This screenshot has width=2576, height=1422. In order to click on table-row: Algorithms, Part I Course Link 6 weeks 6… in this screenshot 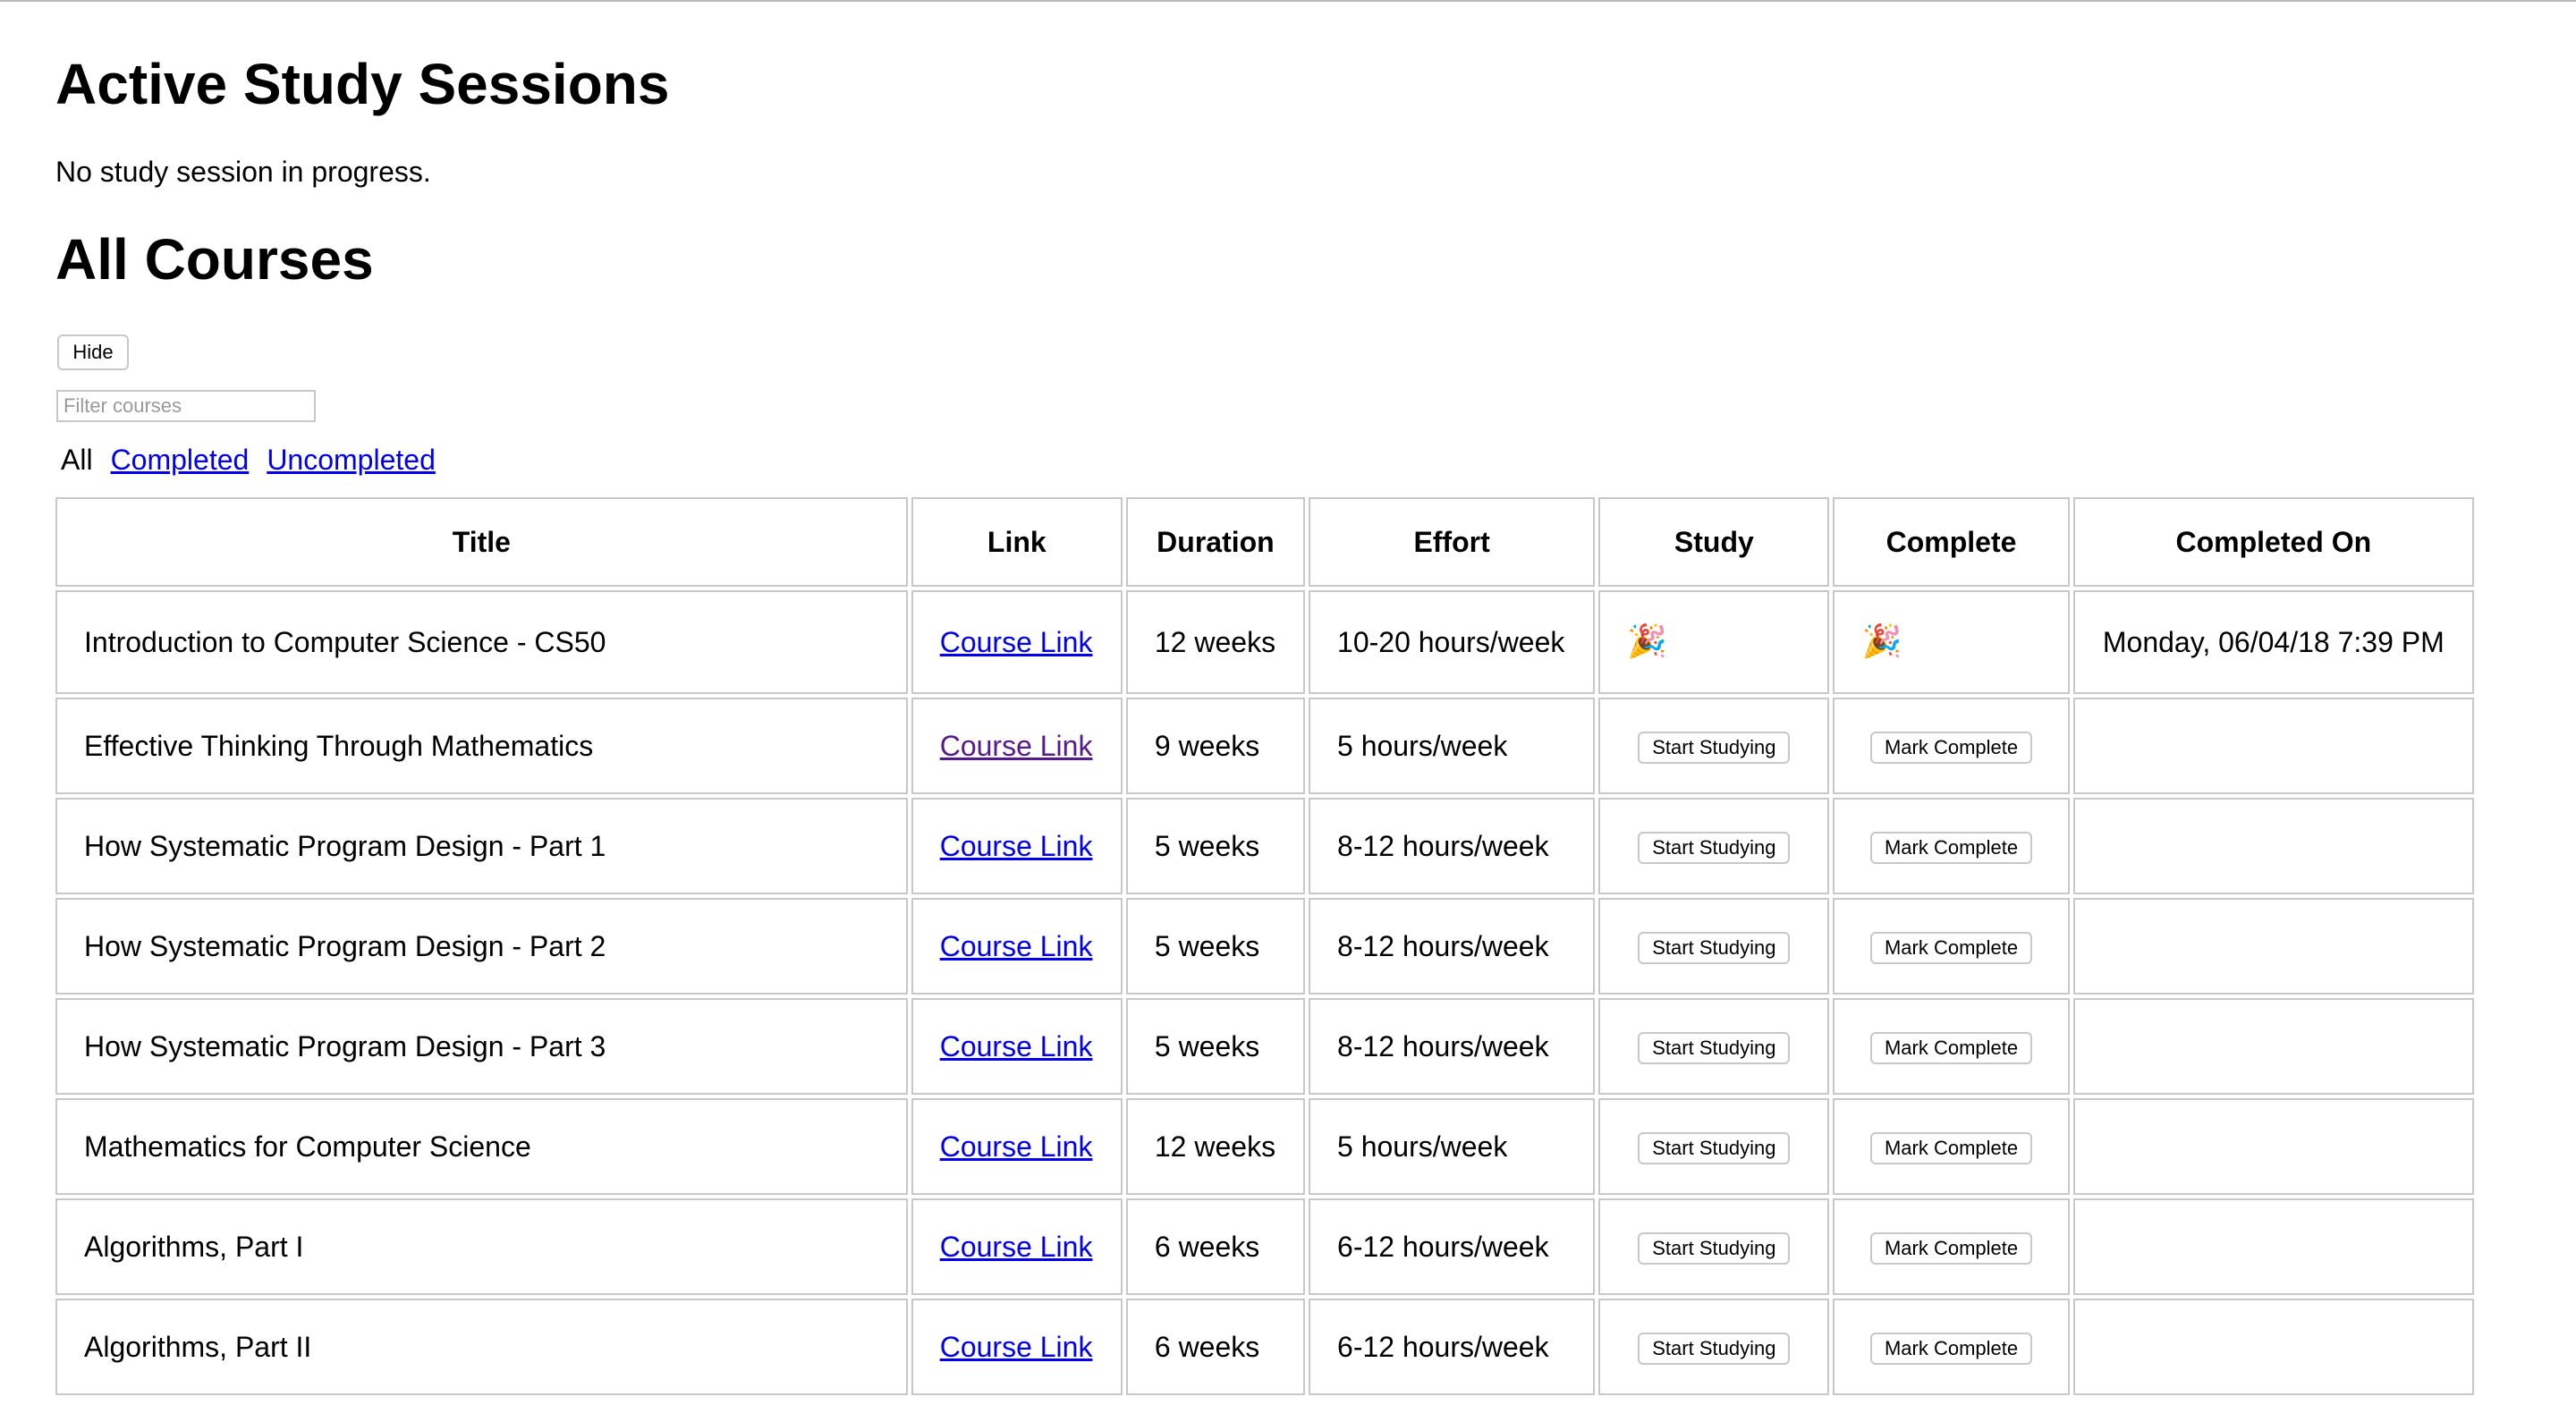, I will do `click(1264, 1246)`.